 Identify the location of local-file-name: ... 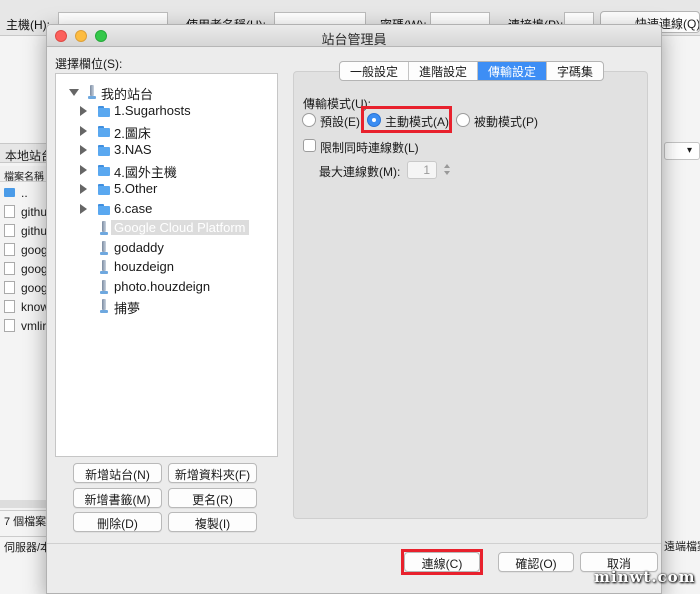
(24, 193).